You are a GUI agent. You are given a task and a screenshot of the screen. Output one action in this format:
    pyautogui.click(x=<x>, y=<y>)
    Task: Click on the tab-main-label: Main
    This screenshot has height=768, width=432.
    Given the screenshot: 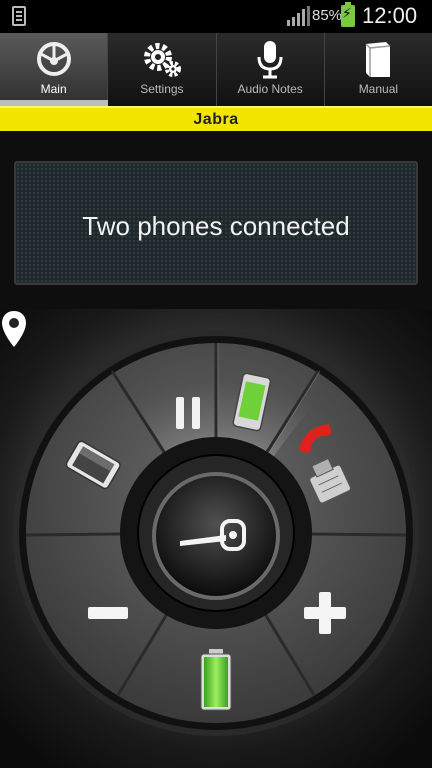 What is the action you would take?
    pyautogui.click(x=53, y=89)
    